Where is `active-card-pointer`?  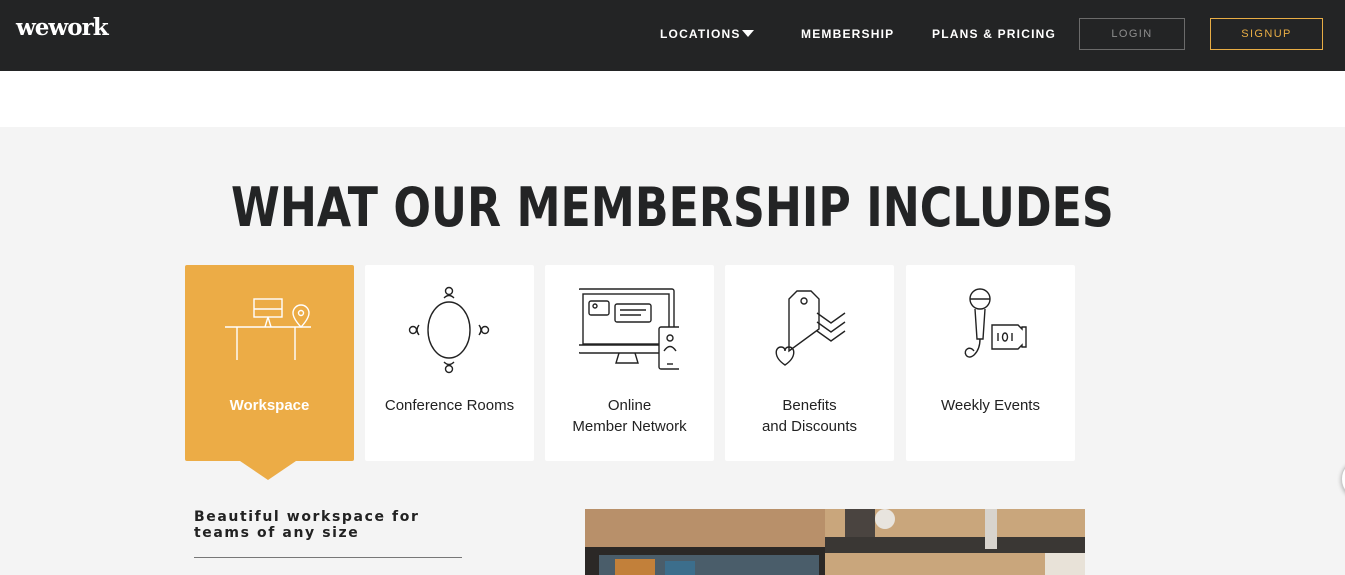 active-card-pointer is located at coordinates (268, 470).